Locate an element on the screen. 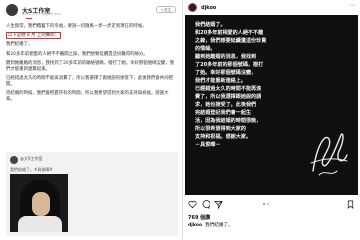  comment-icon is located at coordinates (205, 204).